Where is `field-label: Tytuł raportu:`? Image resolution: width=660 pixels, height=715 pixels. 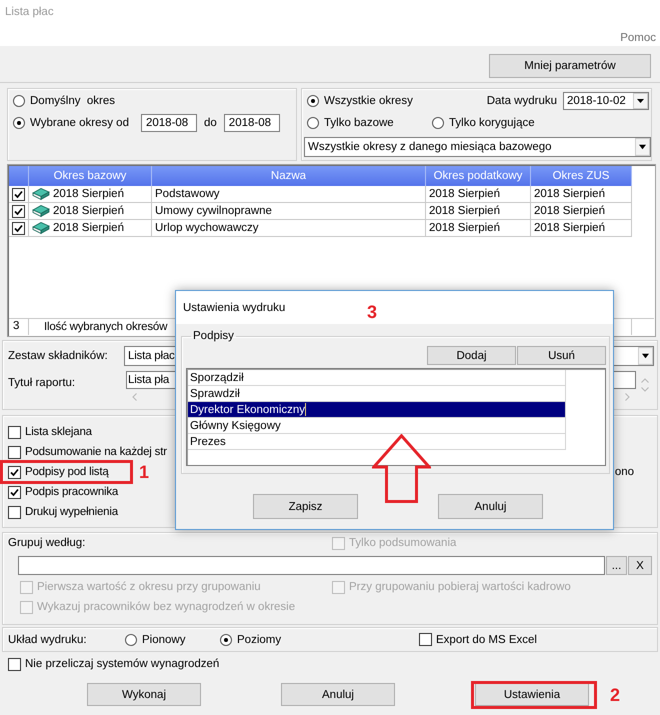
field-label: Tytuł raportu: is located at coordinates (42, 383).